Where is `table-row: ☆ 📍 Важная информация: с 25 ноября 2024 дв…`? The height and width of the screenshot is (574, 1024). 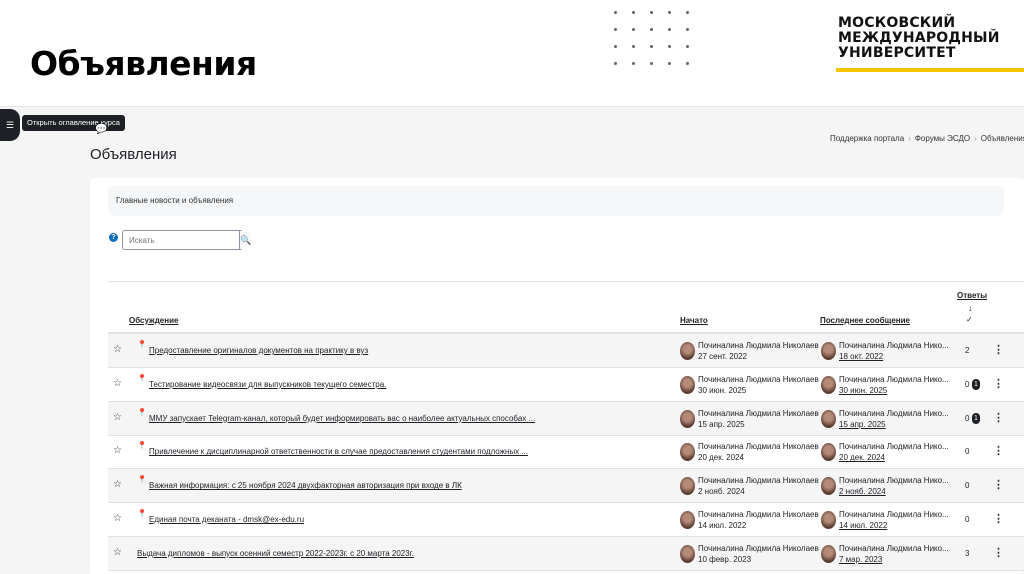 table-row: ☆ 📍 Важная информация: с 25 ноября 2024 дв… is located at coordinates (566, 486).